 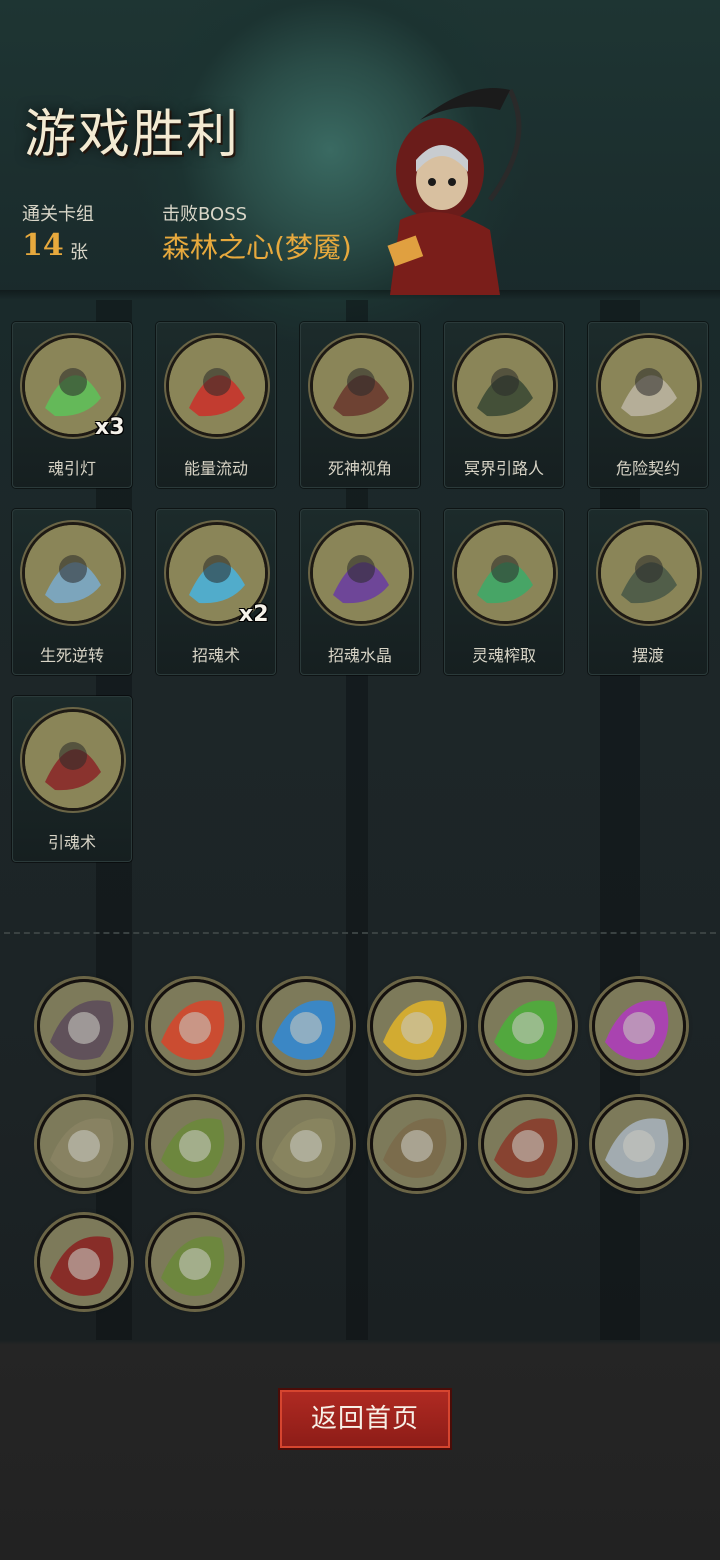 What do you see at coordinates (43, 245) in the screenshot?
I see `deck-count: 14` at bounding box center [43, 245].